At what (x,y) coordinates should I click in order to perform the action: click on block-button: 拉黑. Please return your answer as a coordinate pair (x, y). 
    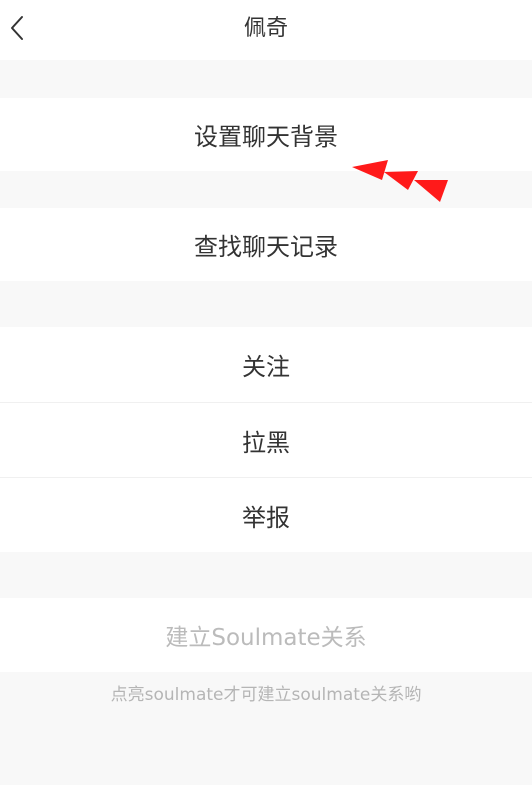
    Looking at the image, I should click on (266, 440).